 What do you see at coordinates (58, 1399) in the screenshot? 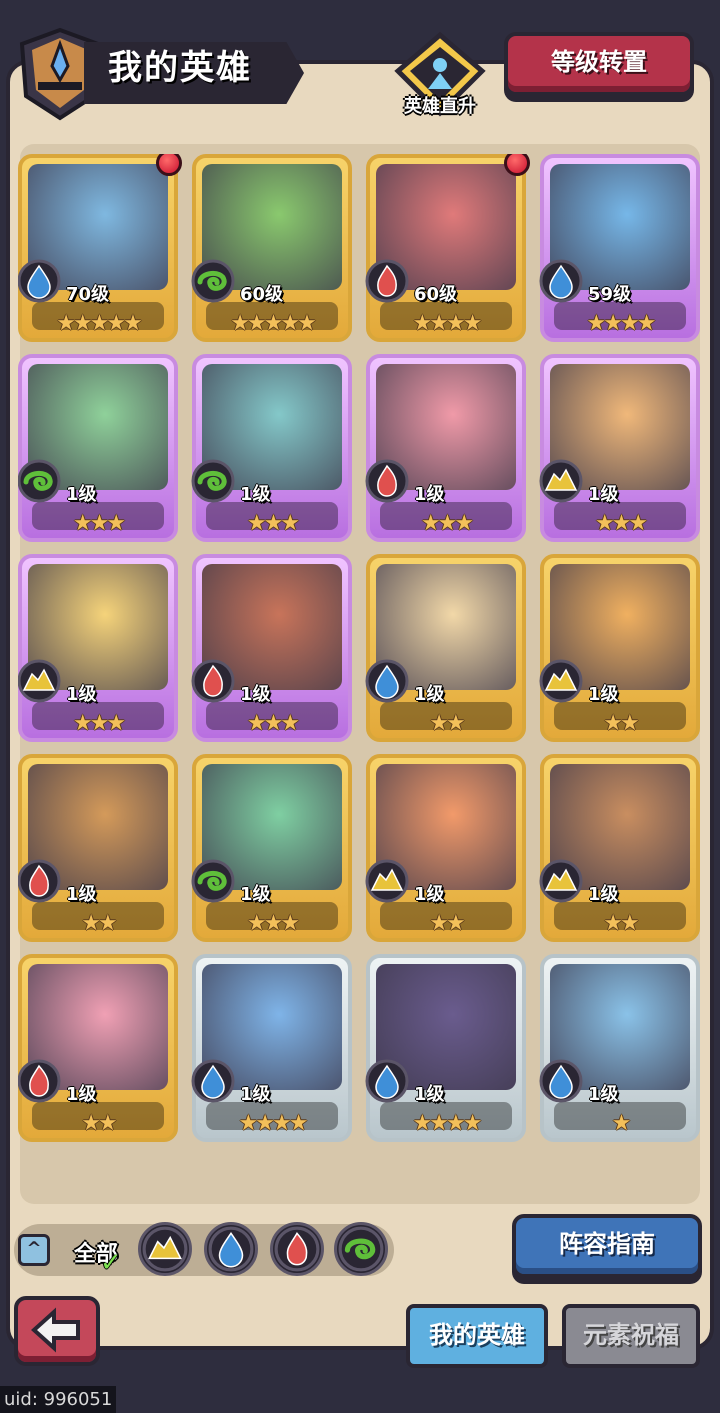
I see `uid-label: uid: 996051` at bounding box center [58, 1399].